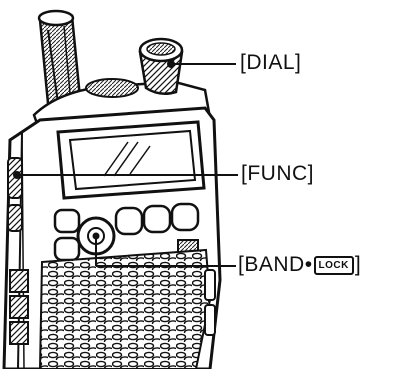  What do you see at coordinates (358, 264) in the screenshot?
I see `band-label-suffix: ]` at bounding box center [358, 264].